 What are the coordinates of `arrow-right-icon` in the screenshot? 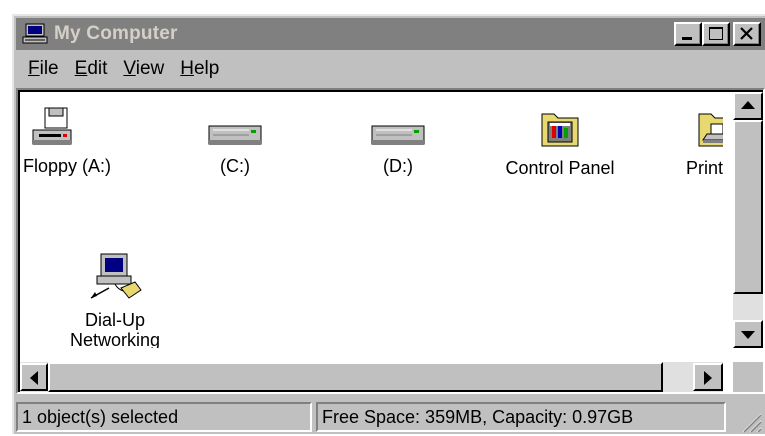 It's located at (708, 378).